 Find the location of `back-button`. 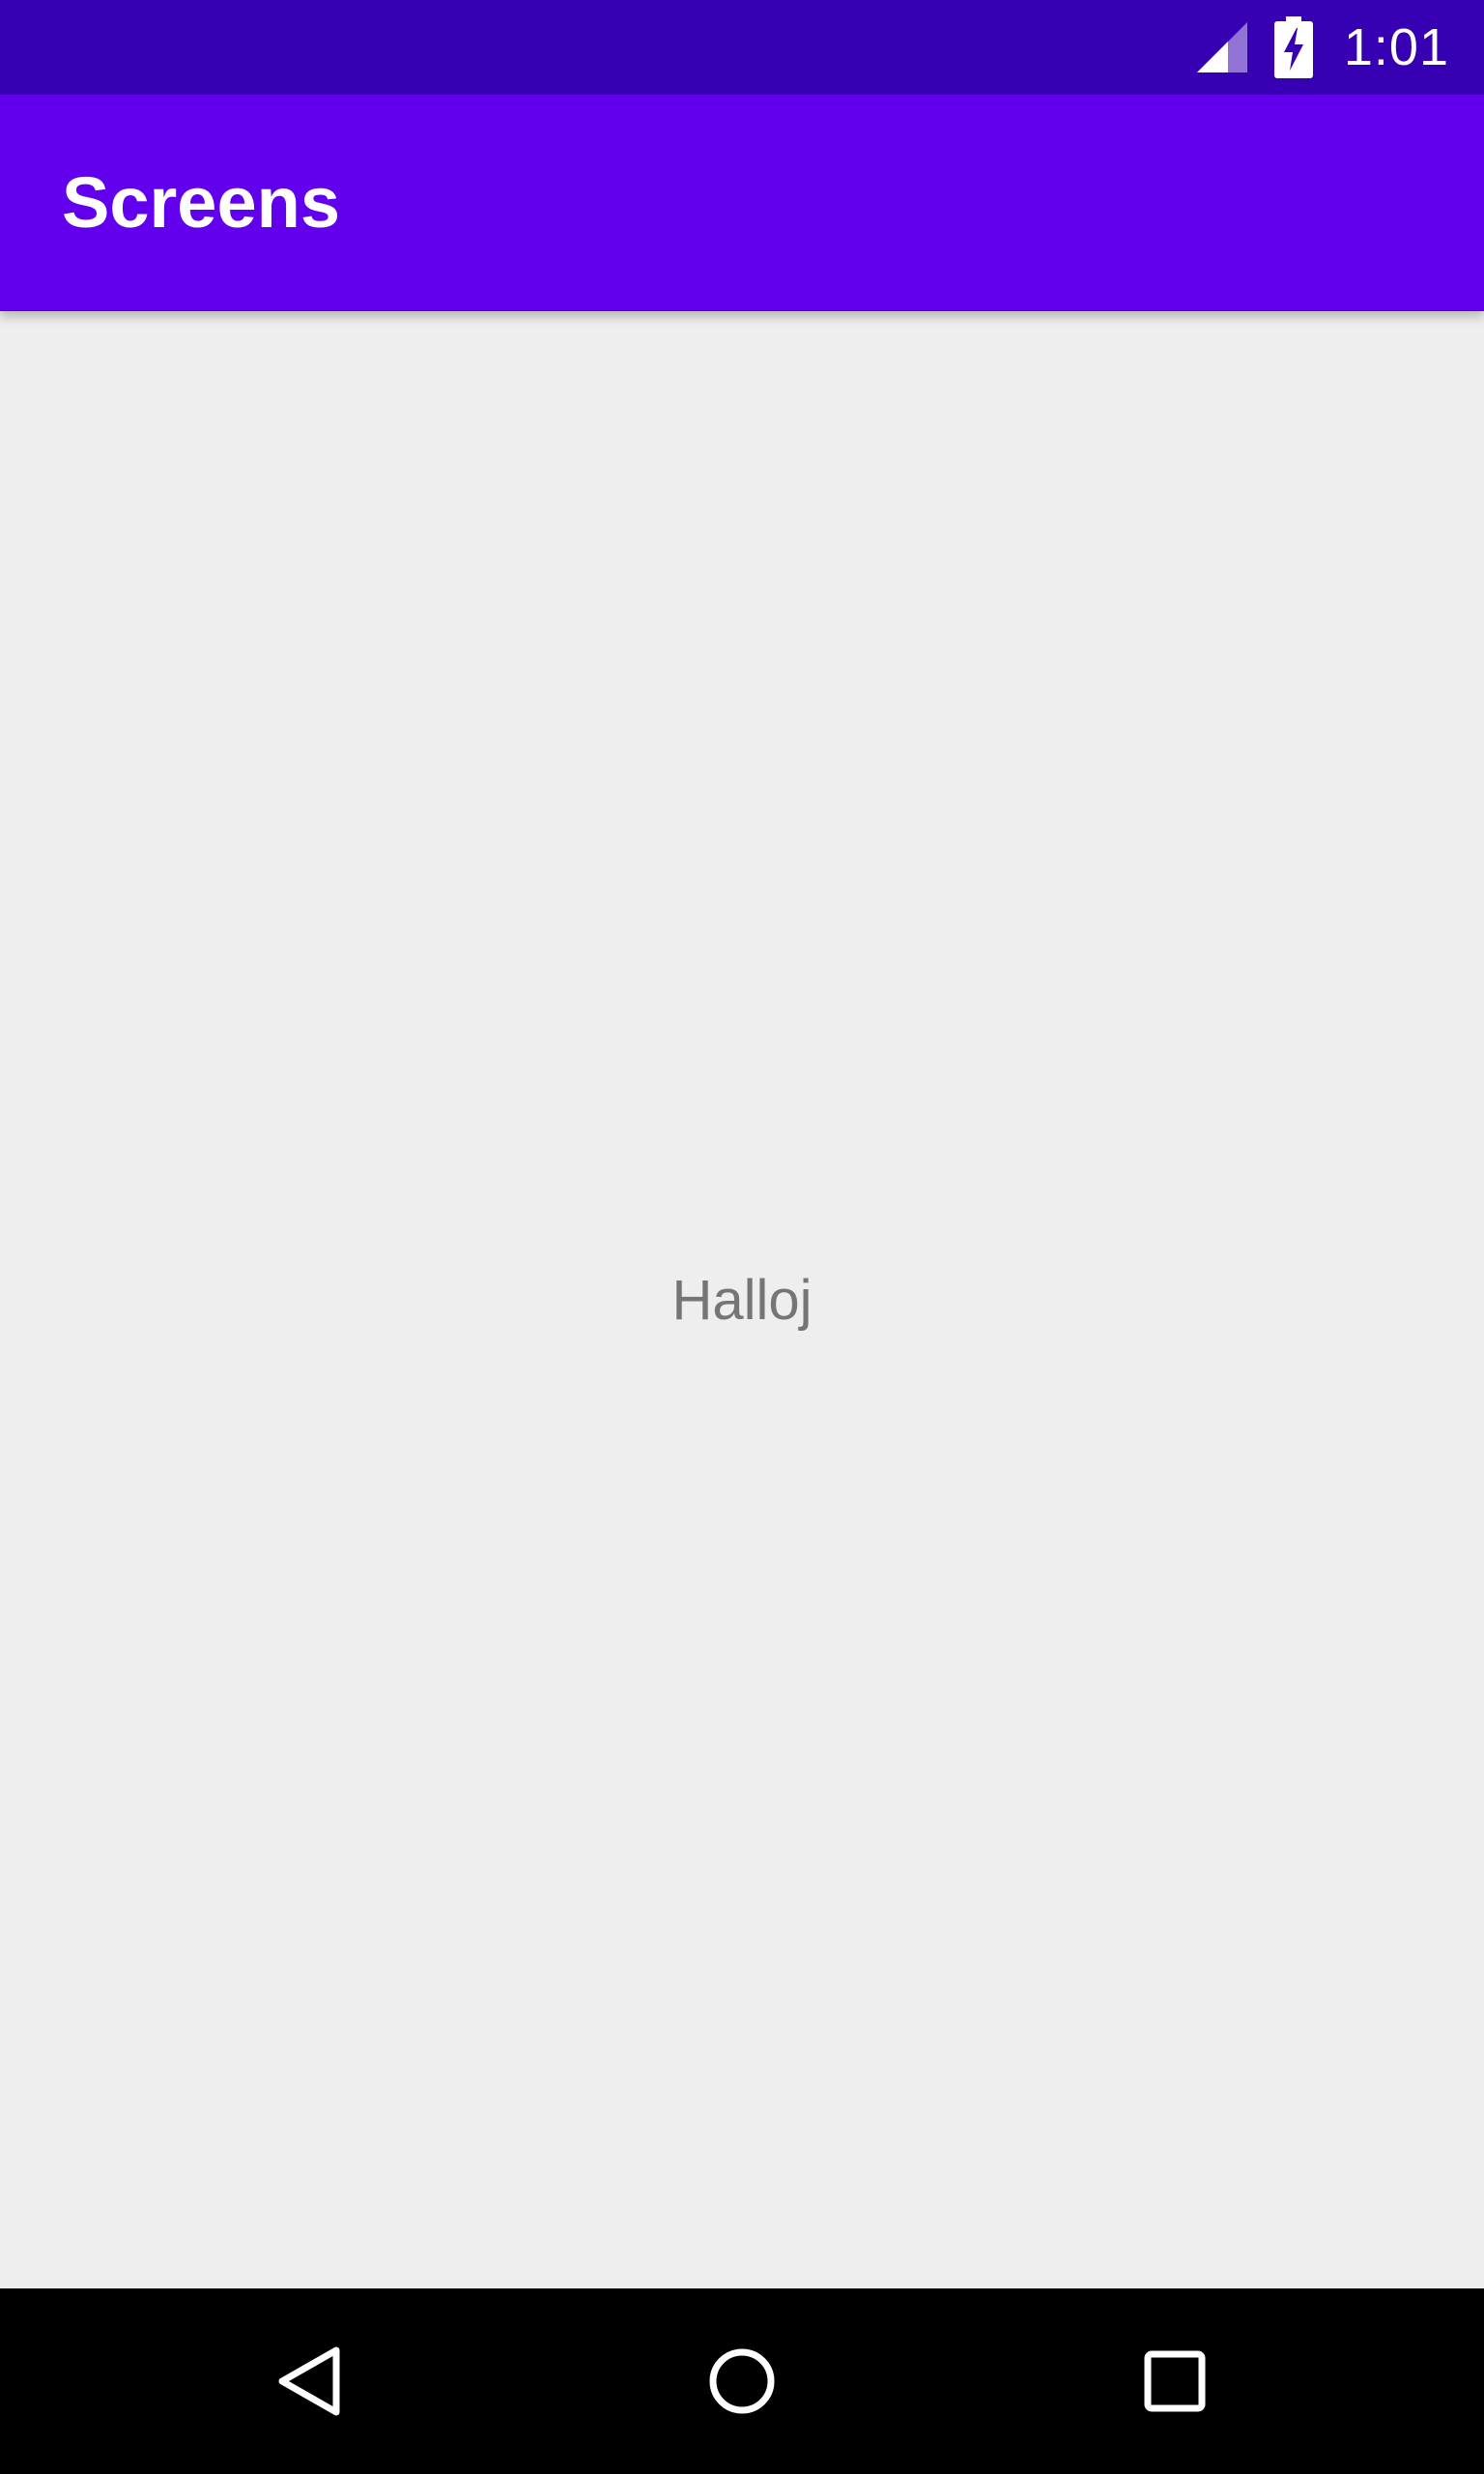

back-button is located at coordinates (311, 2381).